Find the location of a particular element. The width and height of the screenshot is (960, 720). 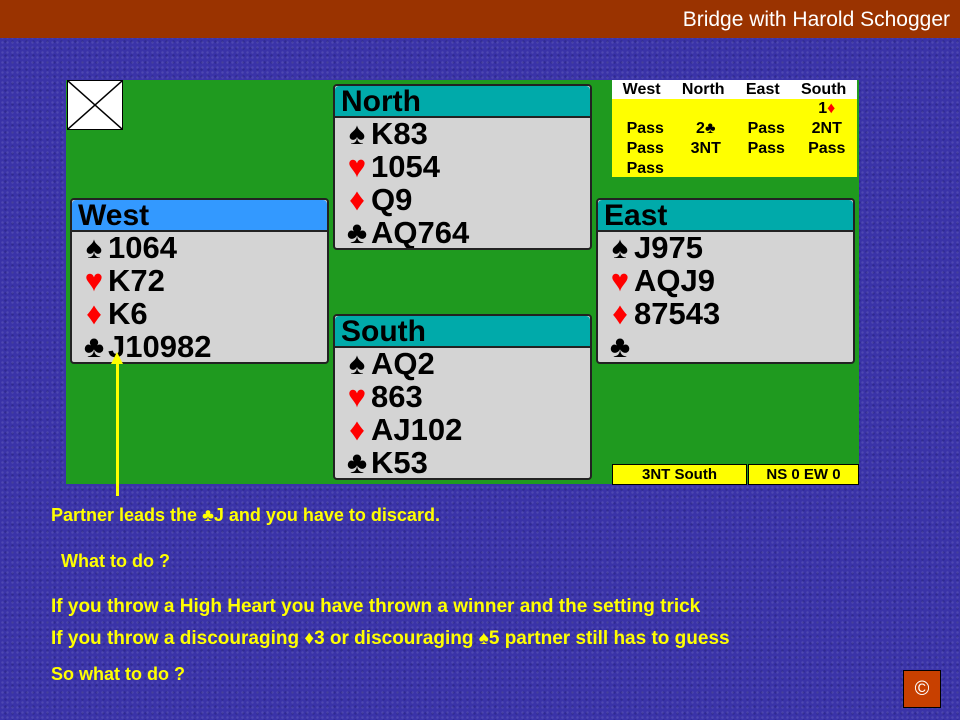

card-holding: K83 is located at coordinates (399, 133).